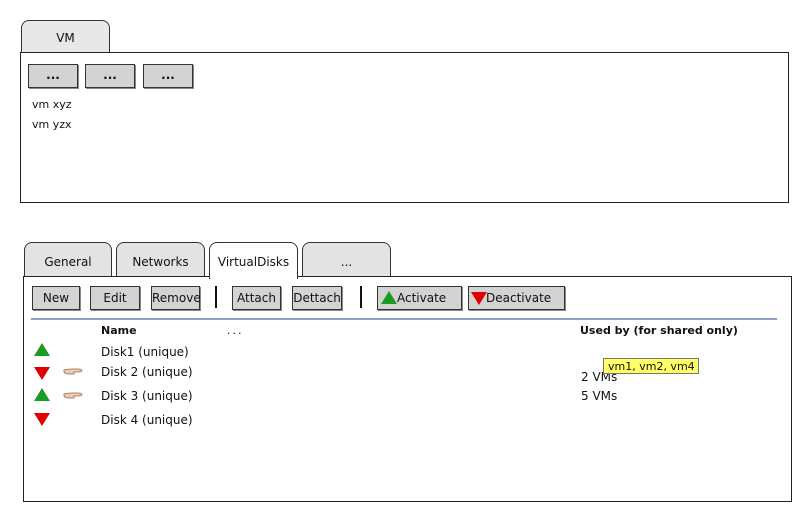 The image size is (811, 522). I want to click on used-by-count: 5 VMs, so click(599, 396).